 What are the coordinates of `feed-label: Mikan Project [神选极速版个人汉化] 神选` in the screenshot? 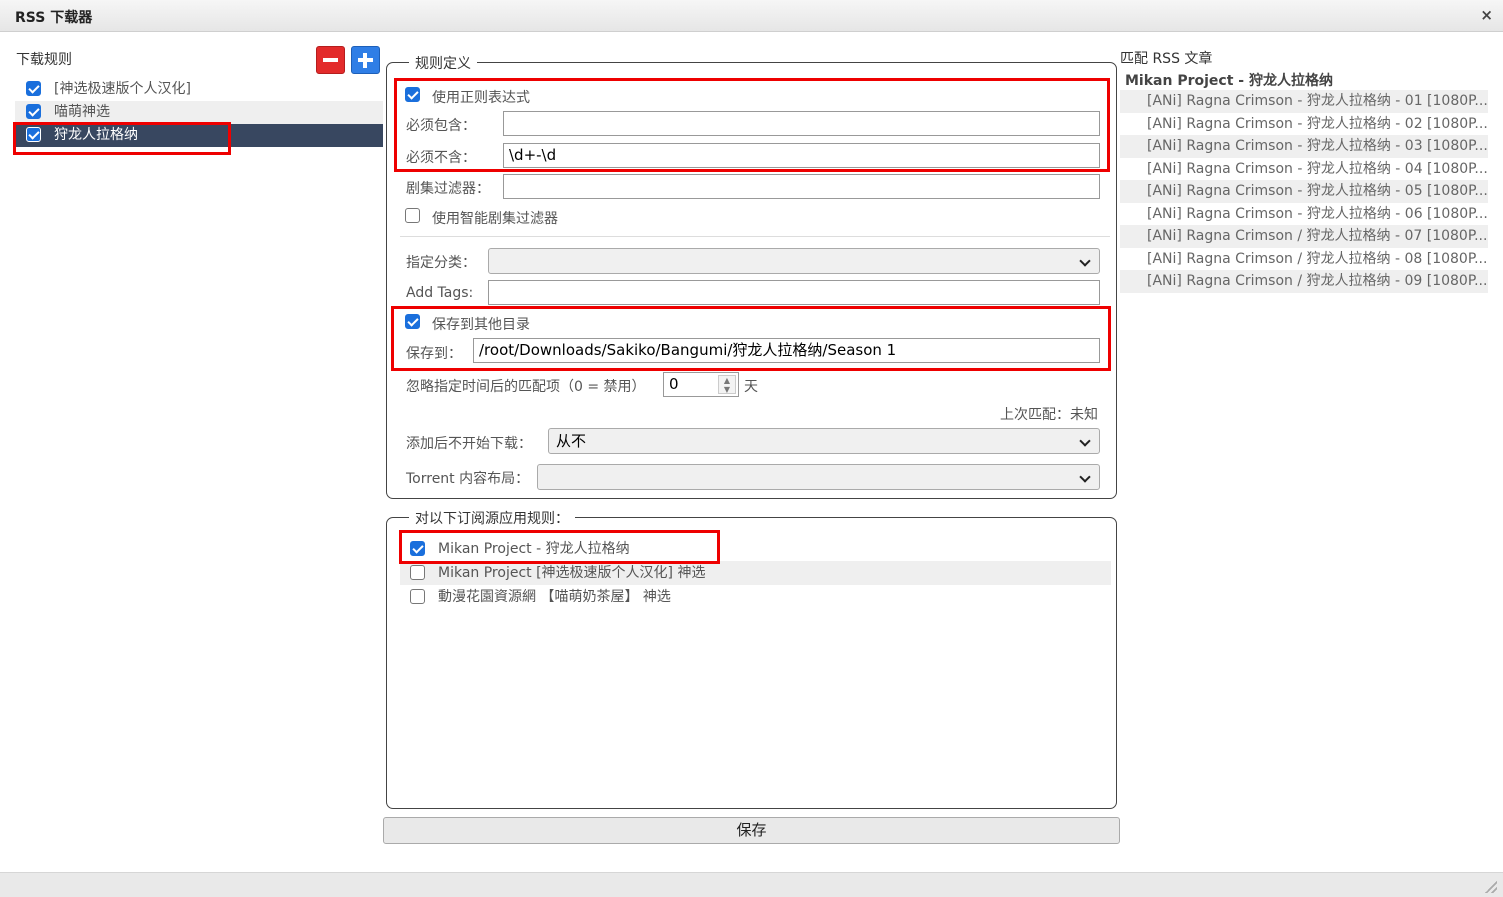 It's located at (572, 573).